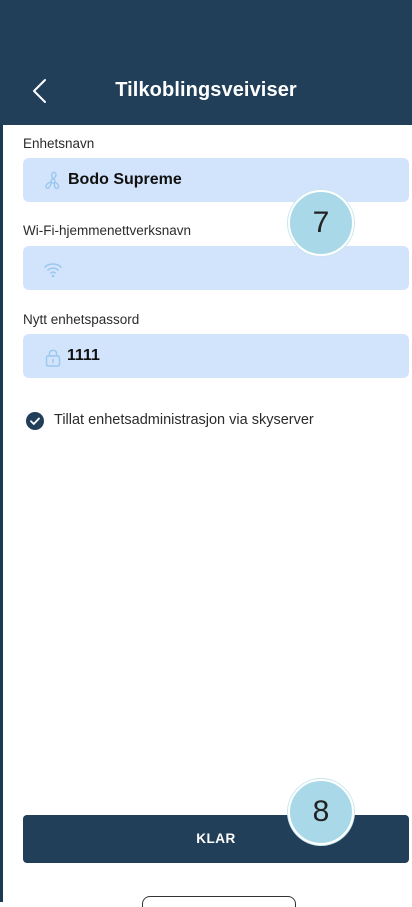 The height and width of the screenshot is (907, 412). What do you see at coordinates (216, 180) in the screenshot?
I see `device-name-field: Bodo Supreme` at bounding box center [216, 180].